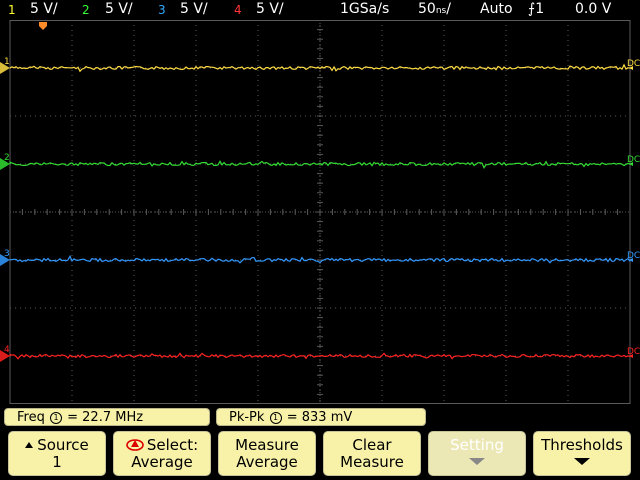 The height and width of the screenshot is (480, 640). Describe the element at coordinates (247, 417) in the screenshot. I see `pkpk-label: Pk-Pk` at that location.